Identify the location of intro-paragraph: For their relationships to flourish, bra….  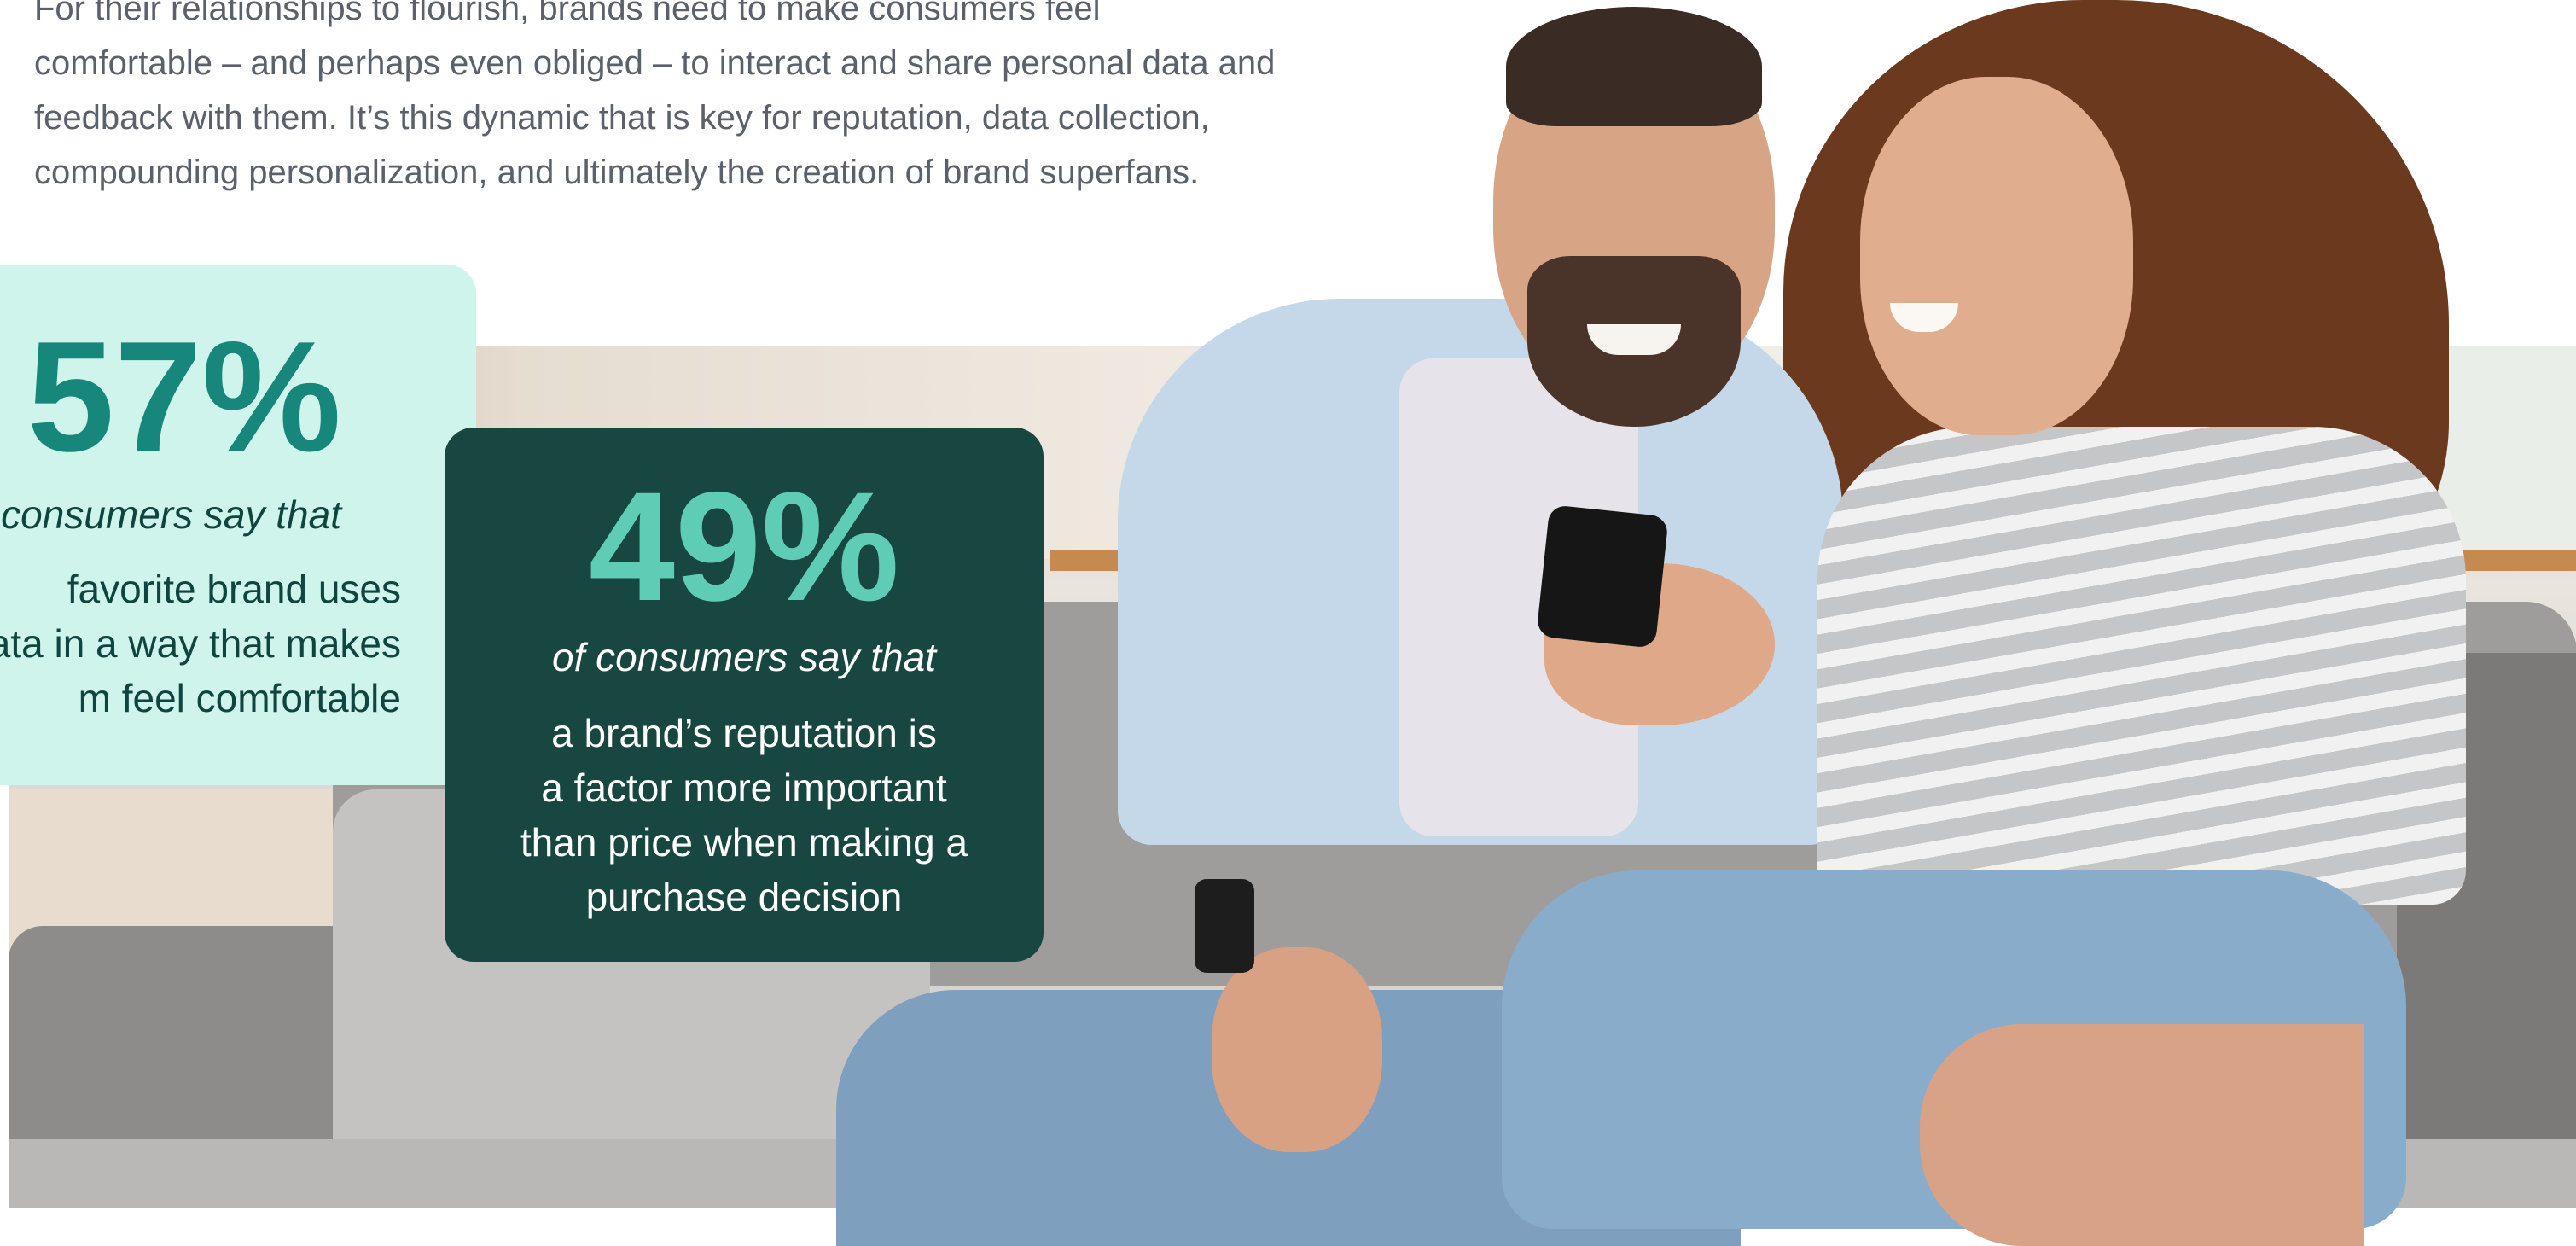
(716, 100).